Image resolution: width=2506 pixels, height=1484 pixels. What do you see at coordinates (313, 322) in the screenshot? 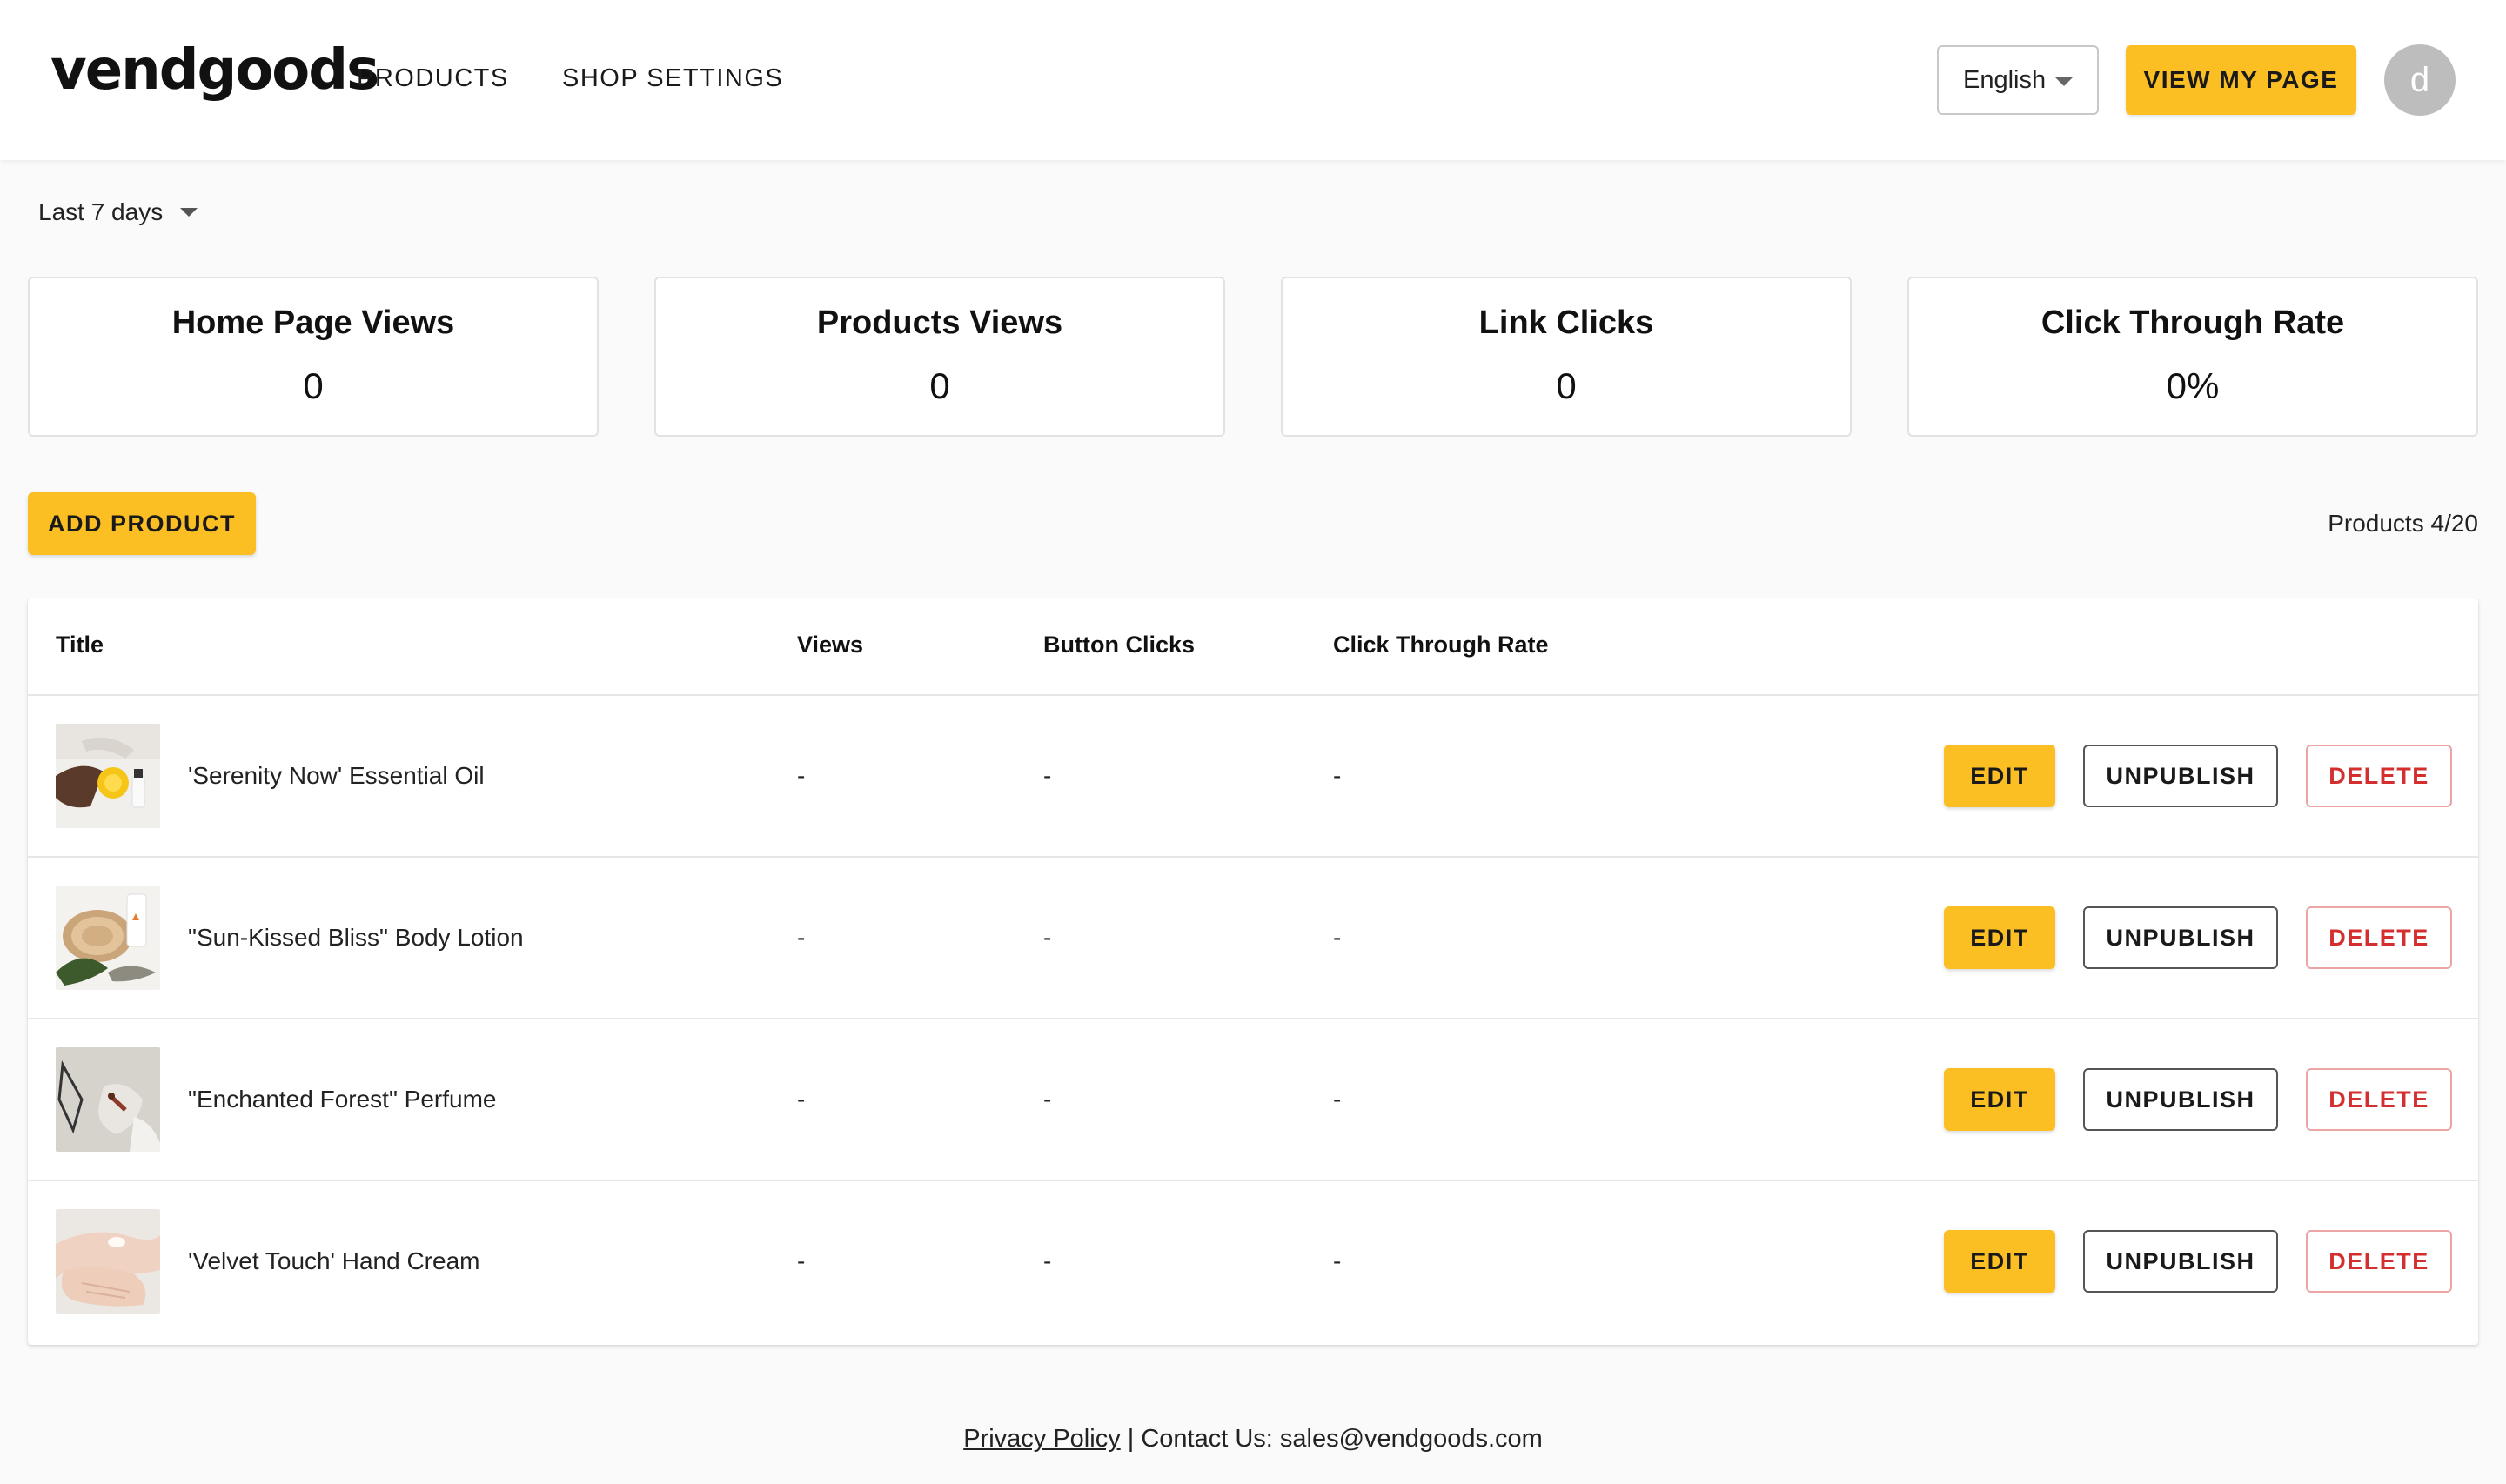
I see `stat-label: Home Page Views` at bounding box center [313, 322].